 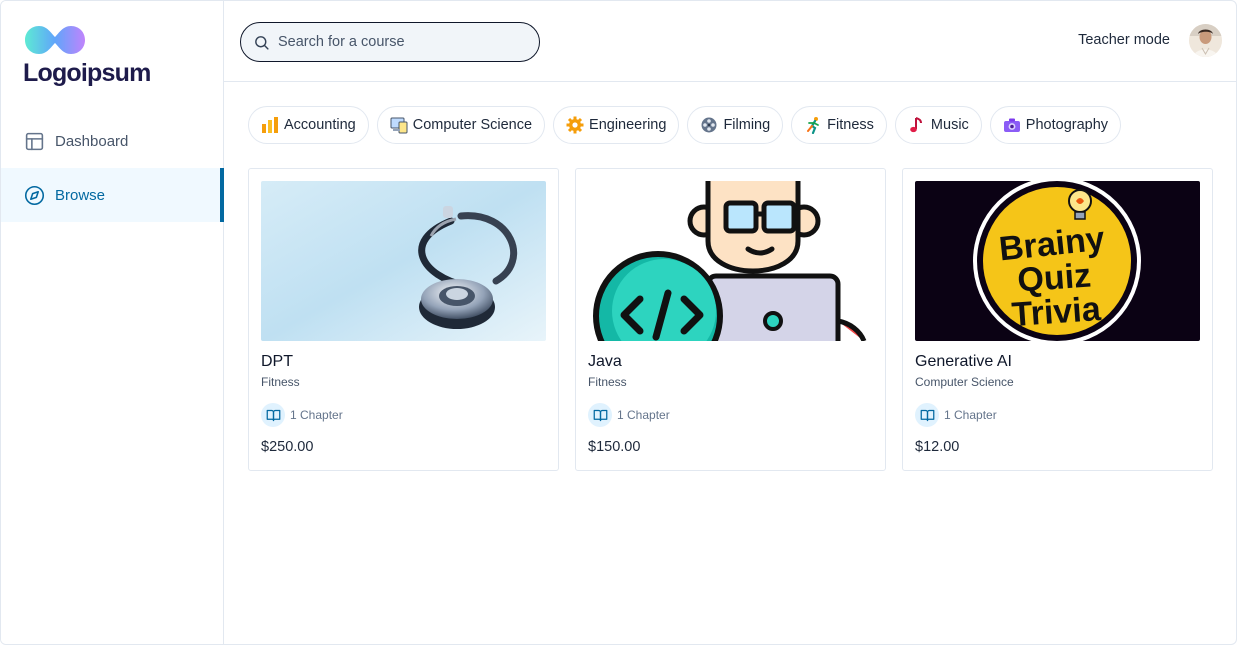 I want to click on camera-icon, so click(x=1012, y=125).